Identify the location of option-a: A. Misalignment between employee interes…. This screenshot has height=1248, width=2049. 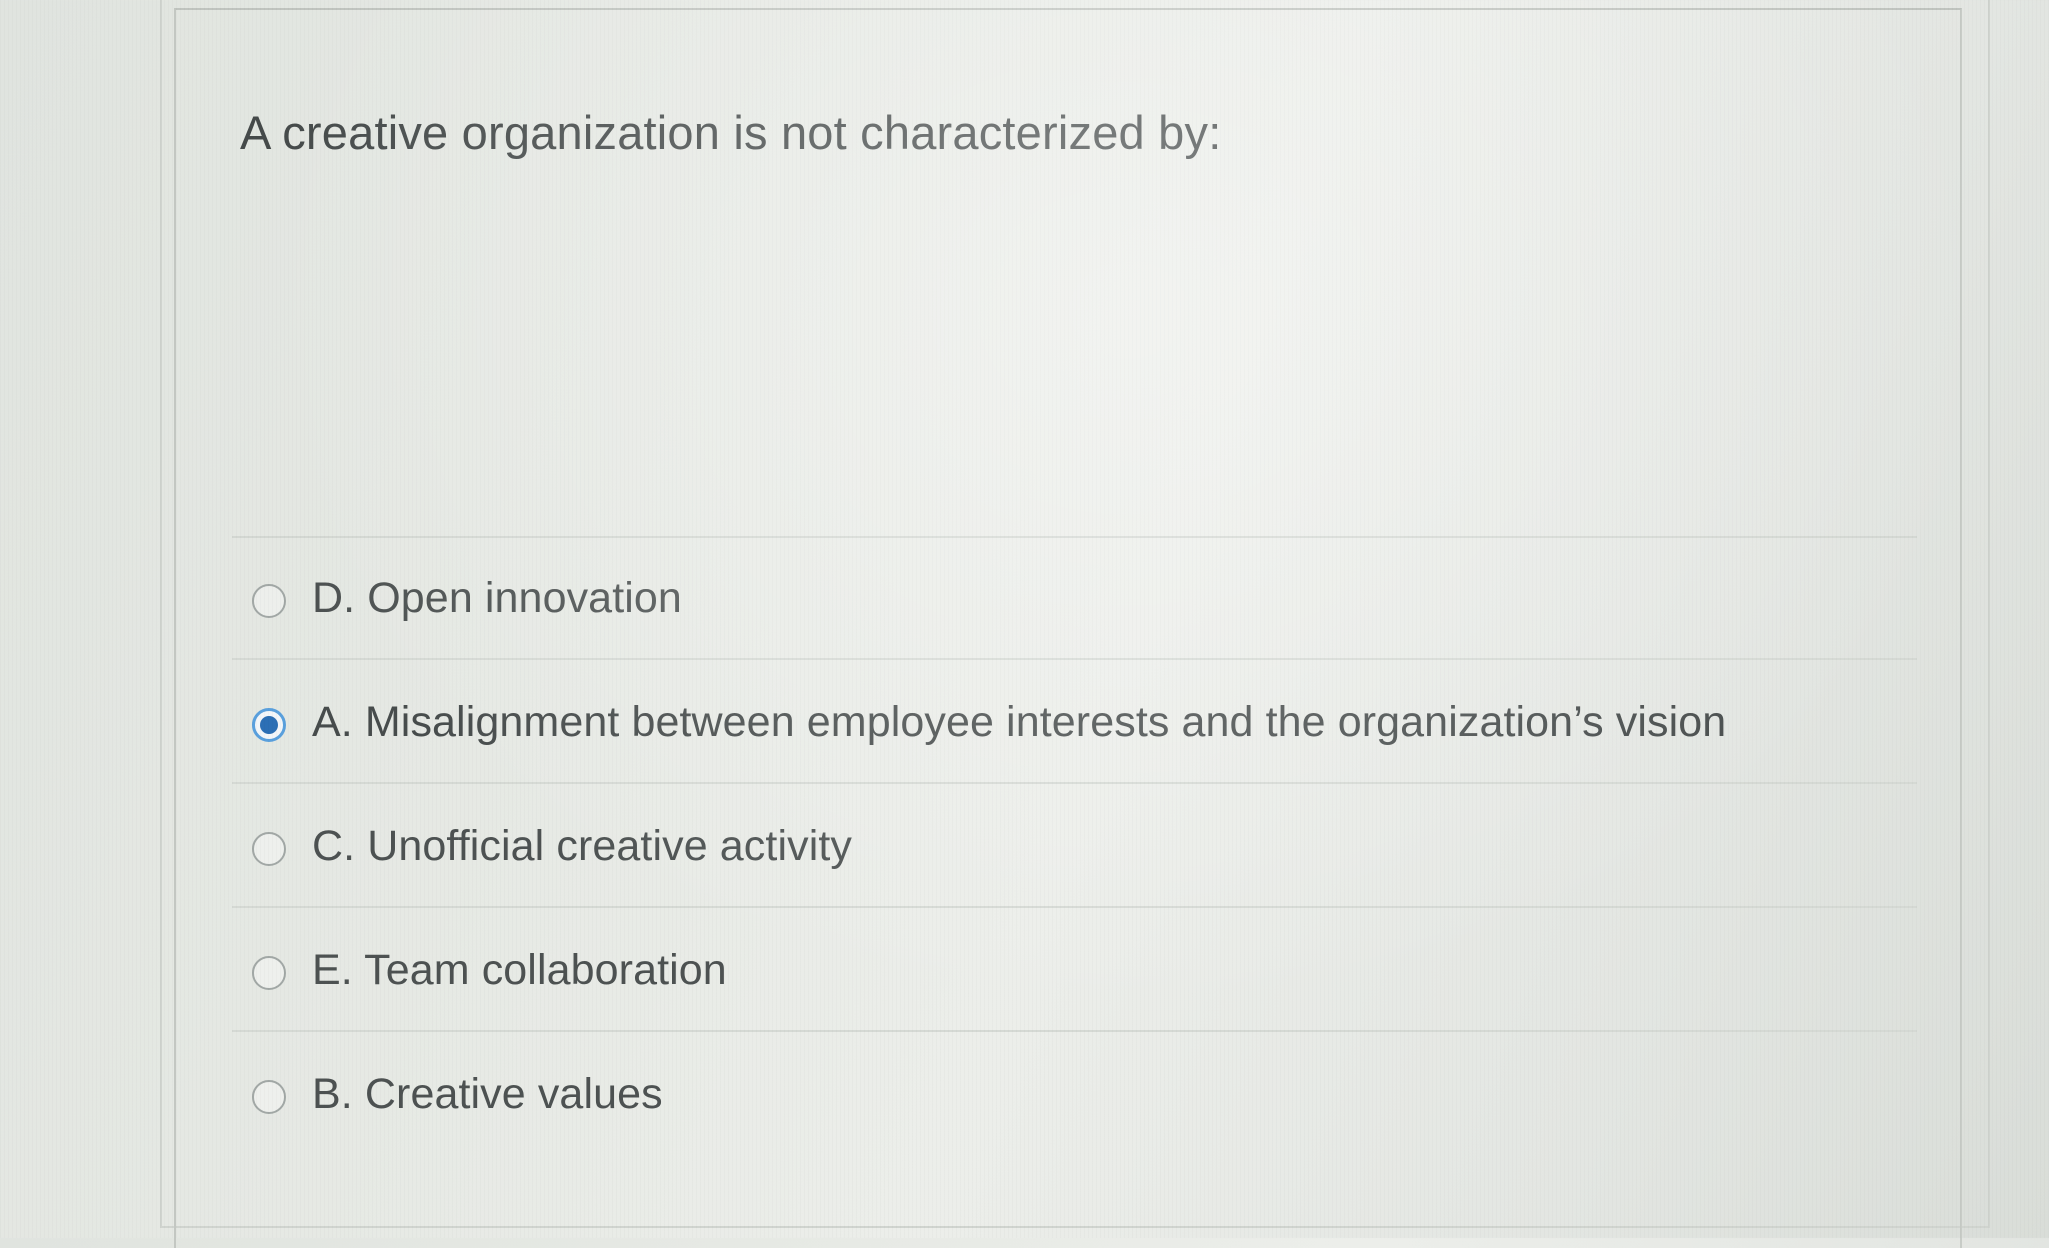
(1074, 722).